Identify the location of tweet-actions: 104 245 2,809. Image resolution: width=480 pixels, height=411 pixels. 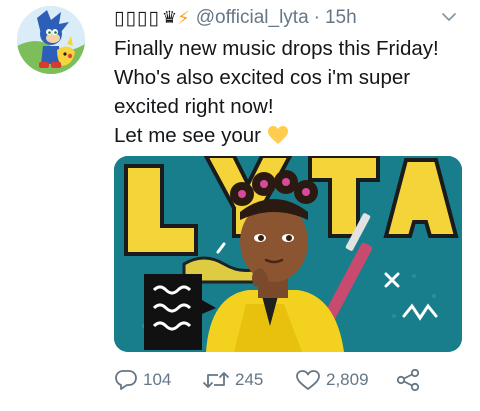
(270, 380).